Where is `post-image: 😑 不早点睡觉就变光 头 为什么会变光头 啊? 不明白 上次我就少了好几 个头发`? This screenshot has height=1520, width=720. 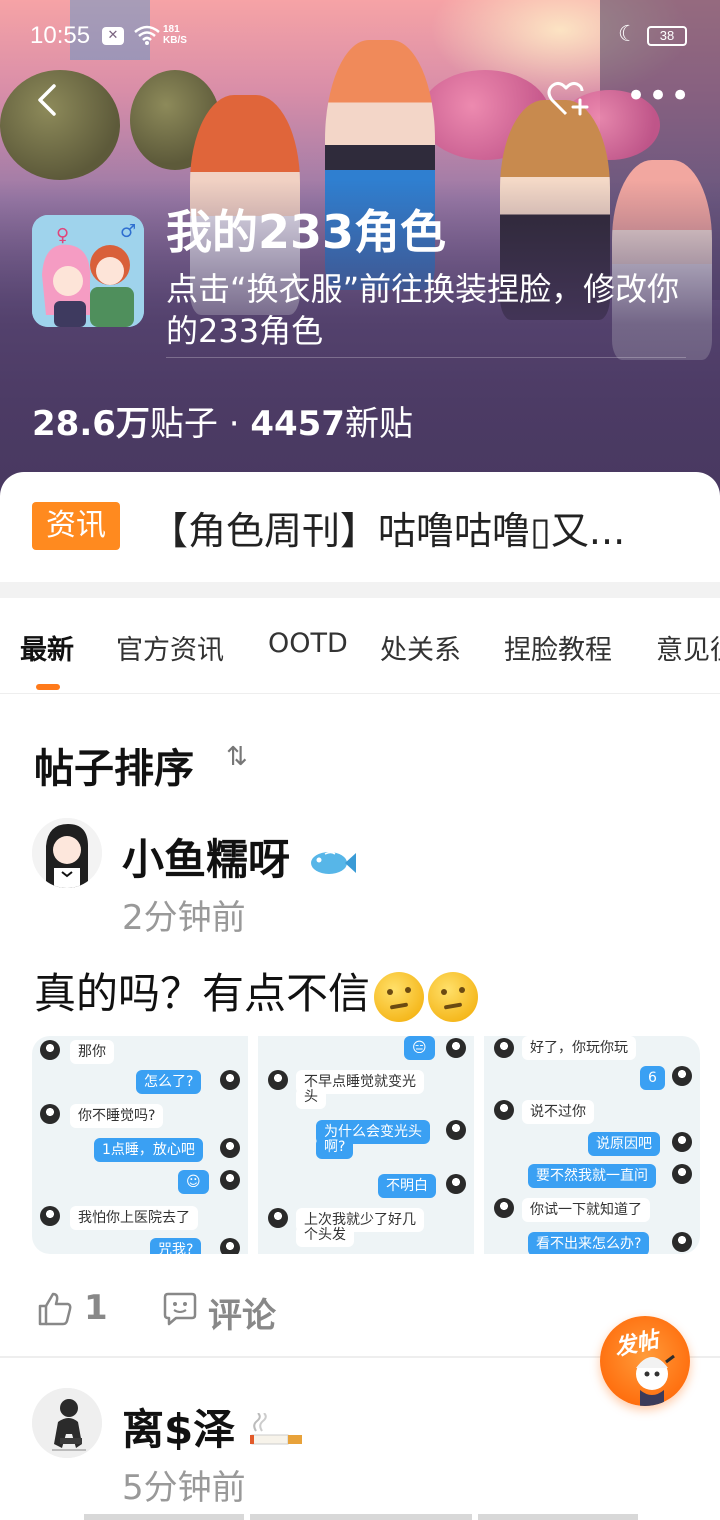
post-image: 😑 不早点睡觉就变光 头 为什么会变光头 啊? 不明白 上次我就少了好几 个头发 is located at coordinates (366, 1145).